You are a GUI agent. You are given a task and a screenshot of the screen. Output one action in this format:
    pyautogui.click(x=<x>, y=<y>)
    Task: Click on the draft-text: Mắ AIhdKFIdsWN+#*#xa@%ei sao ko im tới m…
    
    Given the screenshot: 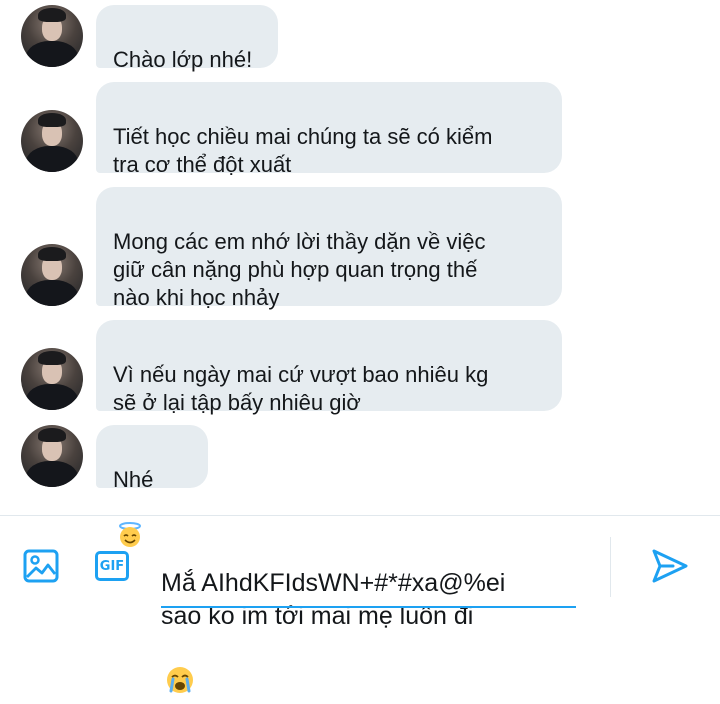 What is the action you would take?
    pyautogui.click(x=333, y=599)
    